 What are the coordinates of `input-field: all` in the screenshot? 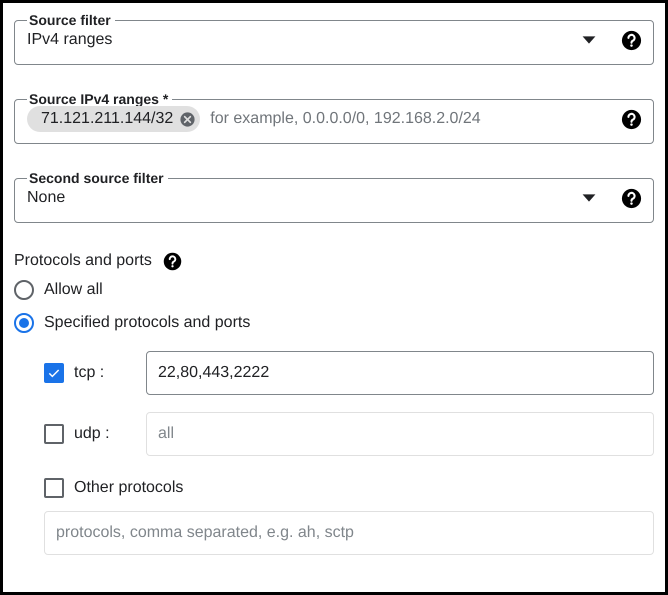 It's located at (400, 434).